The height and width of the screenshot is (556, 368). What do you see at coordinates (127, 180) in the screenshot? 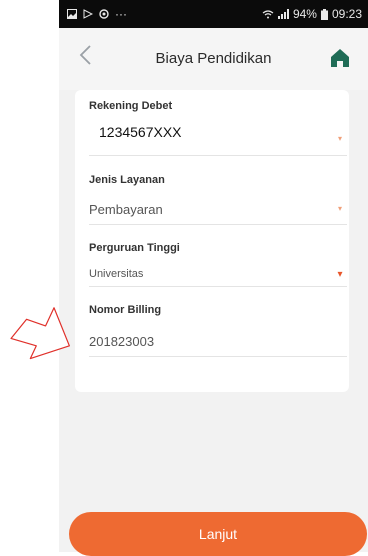
I see `jenis-layanan-label: Jenis Layanan` at bounding box center [127, 180].